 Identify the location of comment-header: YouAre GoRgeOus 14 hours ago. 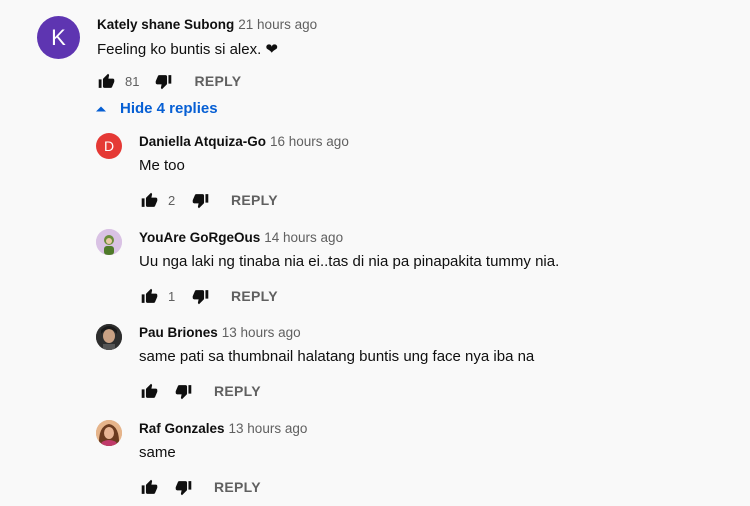
(241, 237).